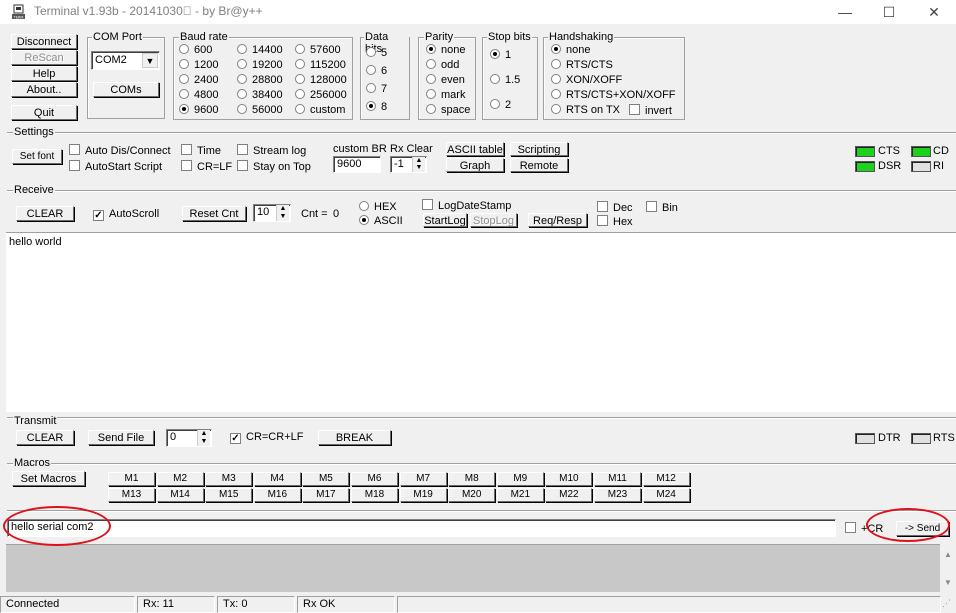  What do you see at coordinates (585, 110) in the screenshot?
I see `handshaking-radio-4: RTS on TX` at bounding box center [585, 110].